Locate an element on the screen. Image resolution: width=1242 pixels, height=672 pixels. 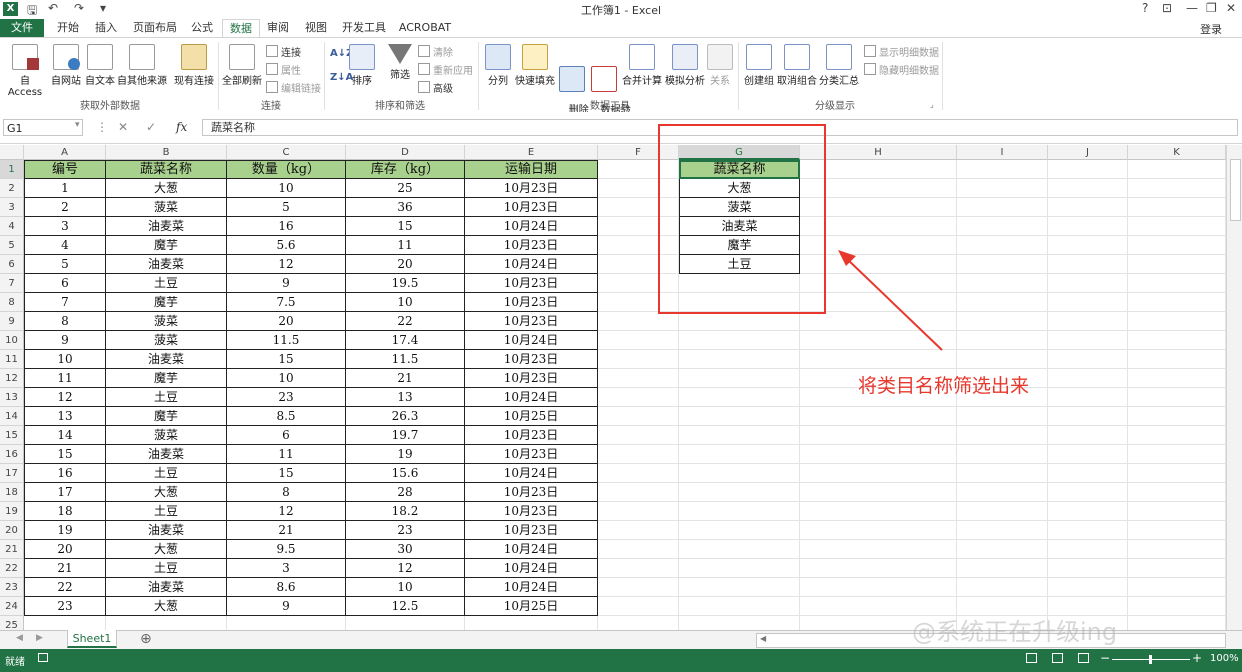
zoom-slider-thumb is located at coordinates (1150, 659).